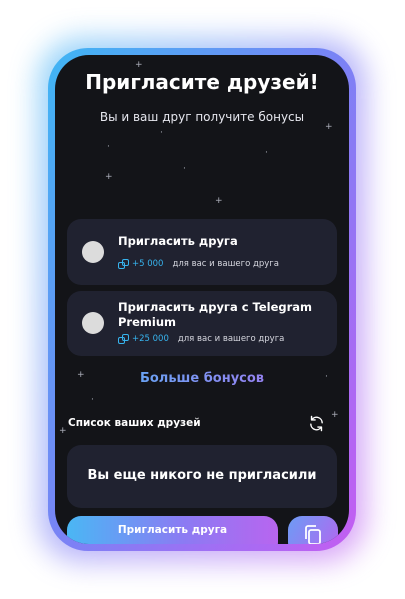 The height and width of the screenshot is (599, 405). What do you see at coordinates (202, 378) in the screenshot?
I see `more-bonuses-link: Больше бонусов` at bounding box center [202, 378].